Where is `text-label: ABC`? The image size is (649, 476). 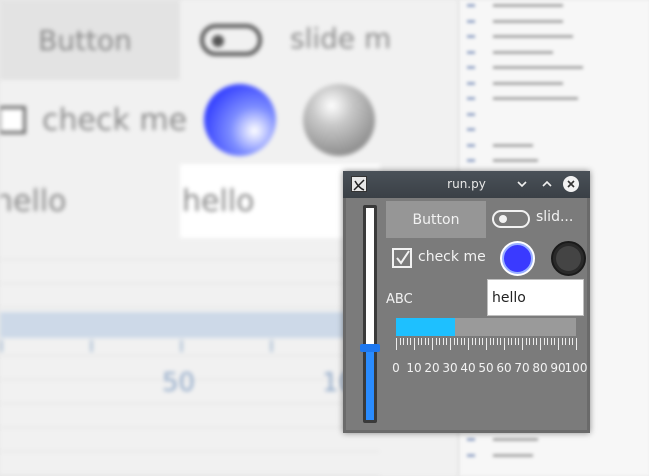 text-label: ABC is located at coordinates (399, 299).